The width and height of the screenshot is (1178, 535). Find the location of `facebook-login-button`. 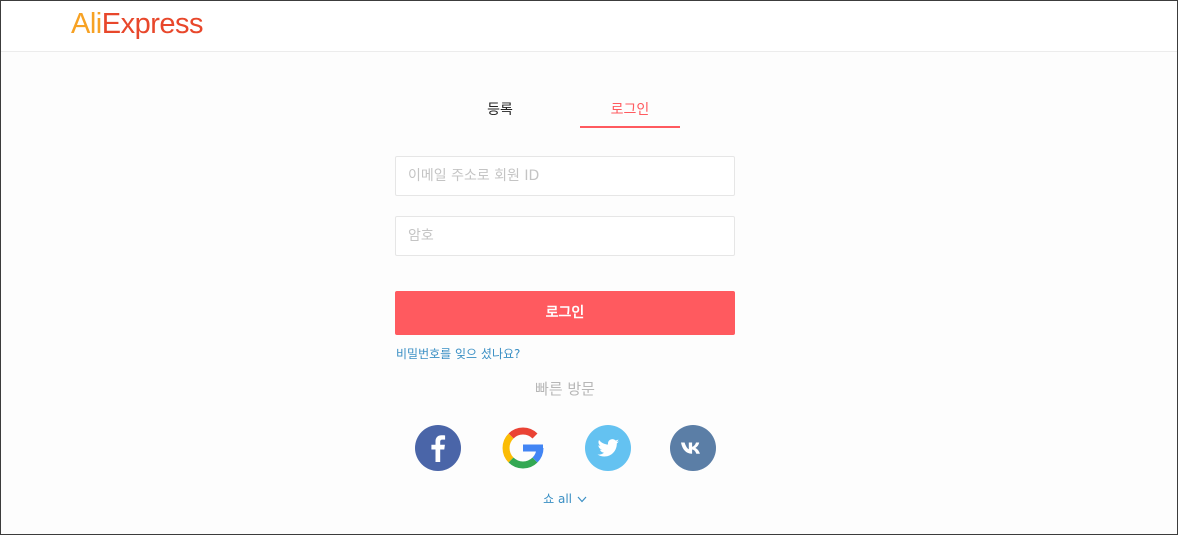

facebook-login-button is located at coordinates (438, 448).